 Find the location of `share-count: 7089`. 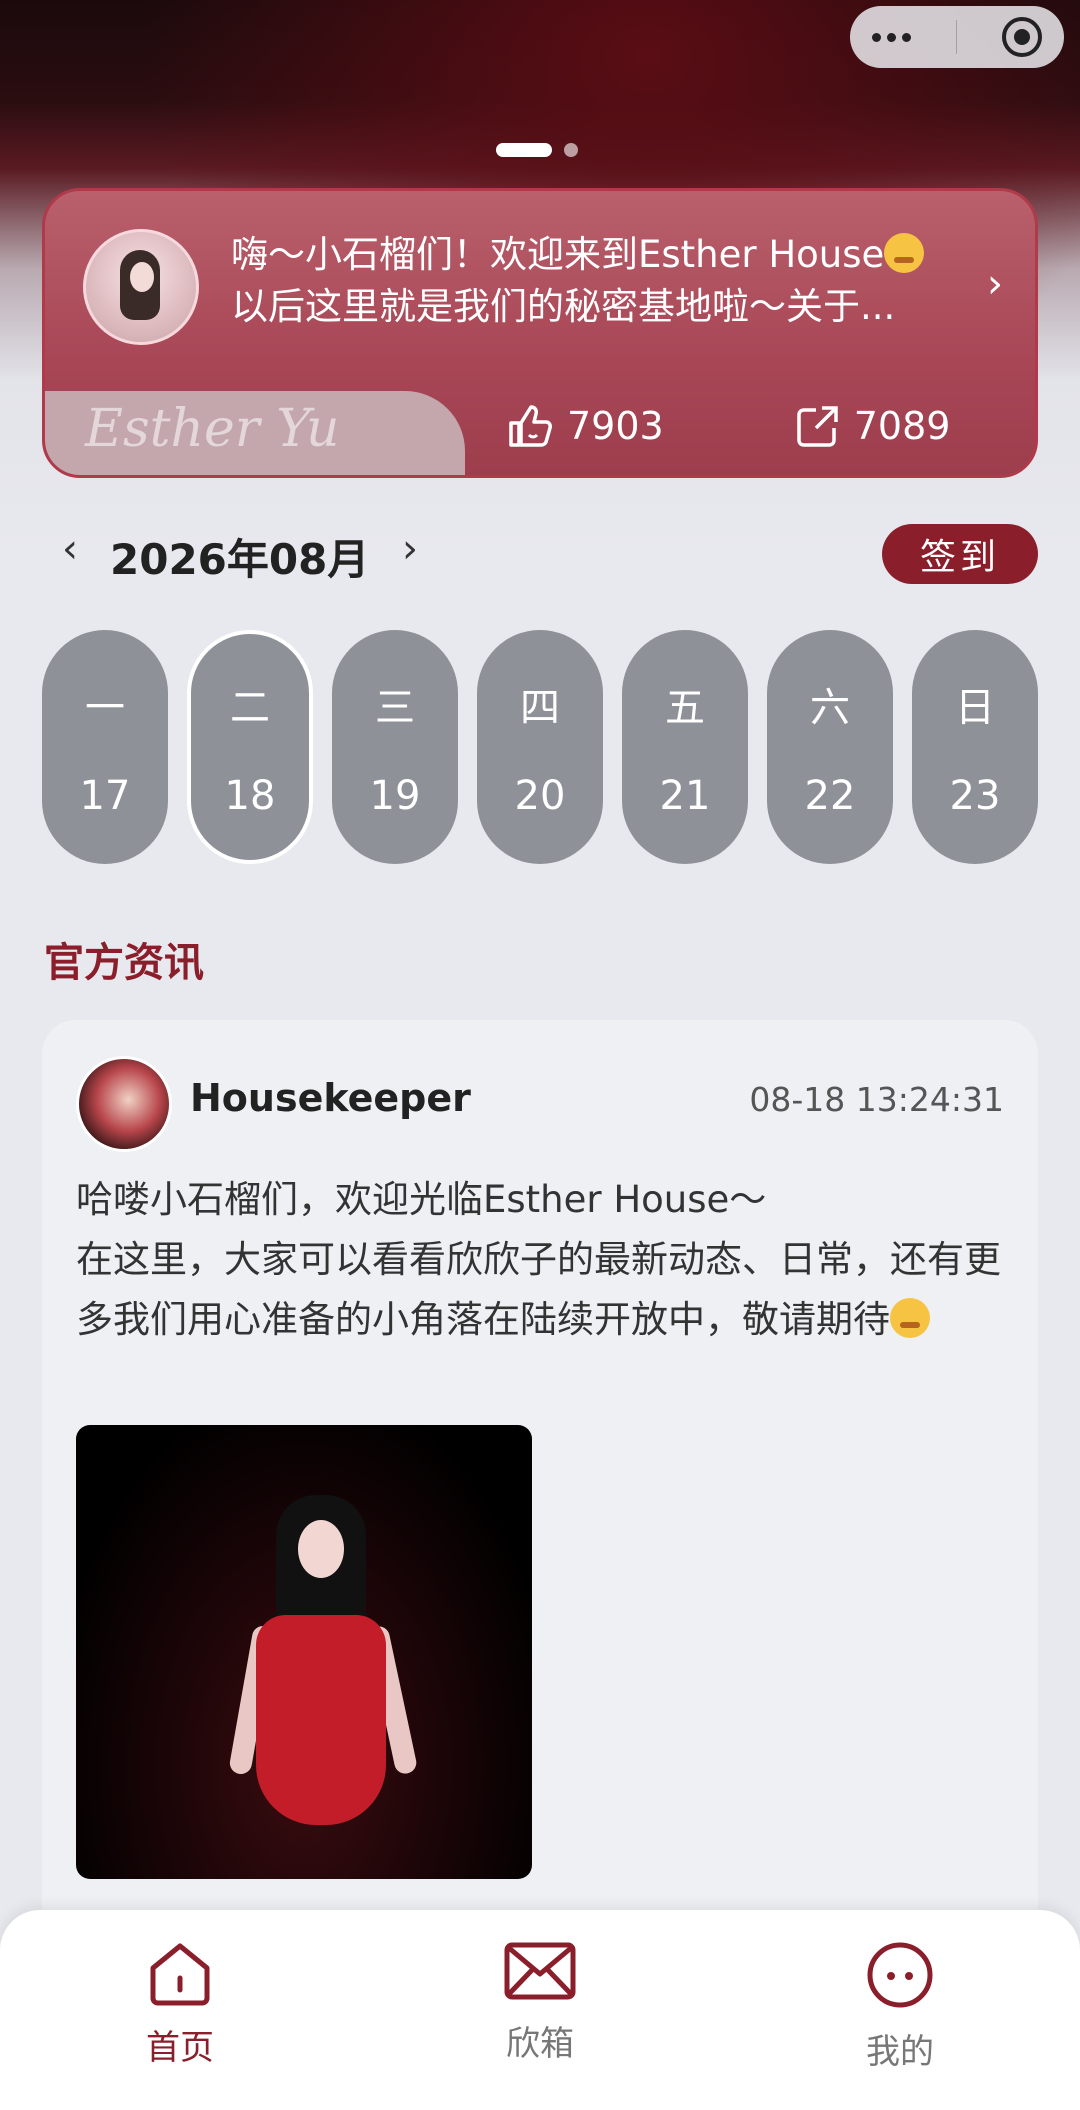

share-count: 7089 is located at coordinates (902, 426).